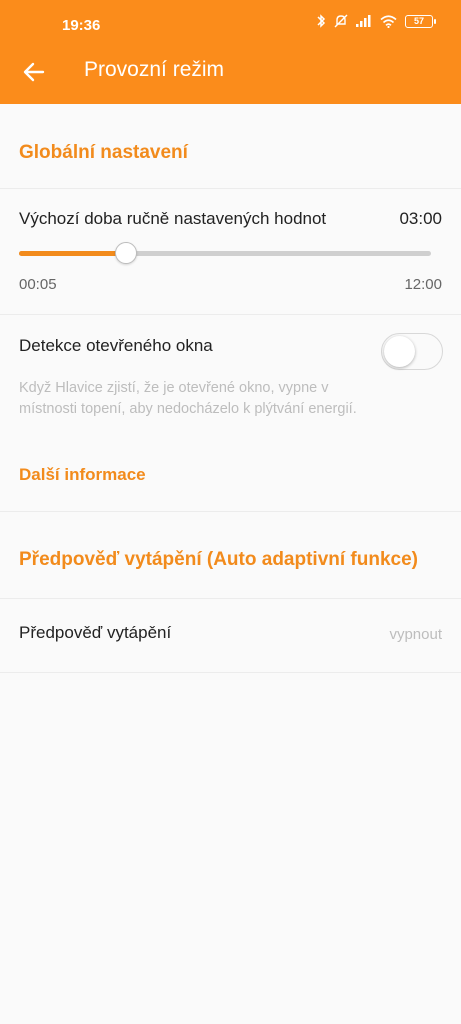 The height and width of the screenshot is (1024, 461). What do you see at coordinates (82, 475) in the screenshot?
I see `more-info-link: Další informace` at bounding box center [82, 475].